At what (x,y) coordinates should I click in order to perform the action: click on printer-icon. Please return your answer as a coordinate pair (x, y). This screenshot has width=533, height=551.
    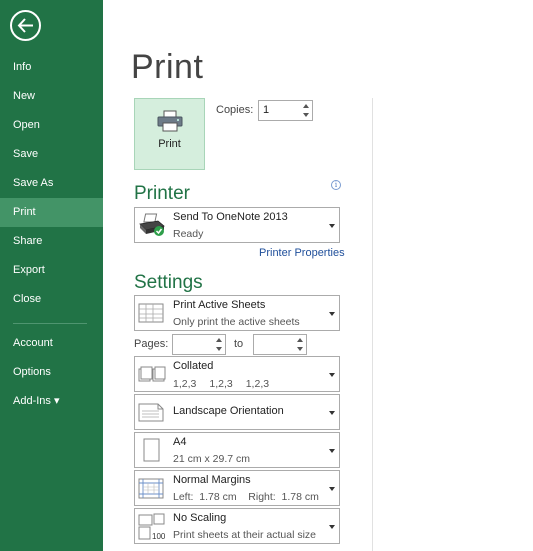
    Looking at the image, I should click on (169, 121).